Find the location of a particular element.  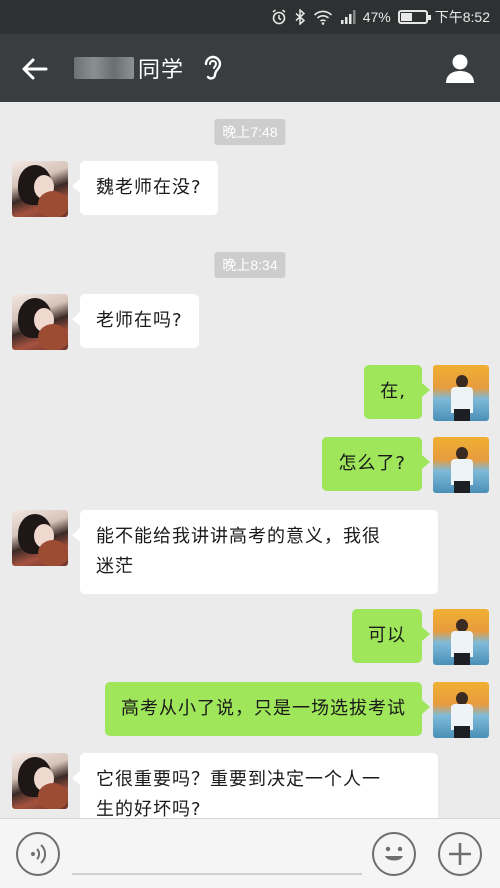

received-message: 能不能给我讲讲高考的意义，我很 迷茫 is located at coordinates (255, 552).